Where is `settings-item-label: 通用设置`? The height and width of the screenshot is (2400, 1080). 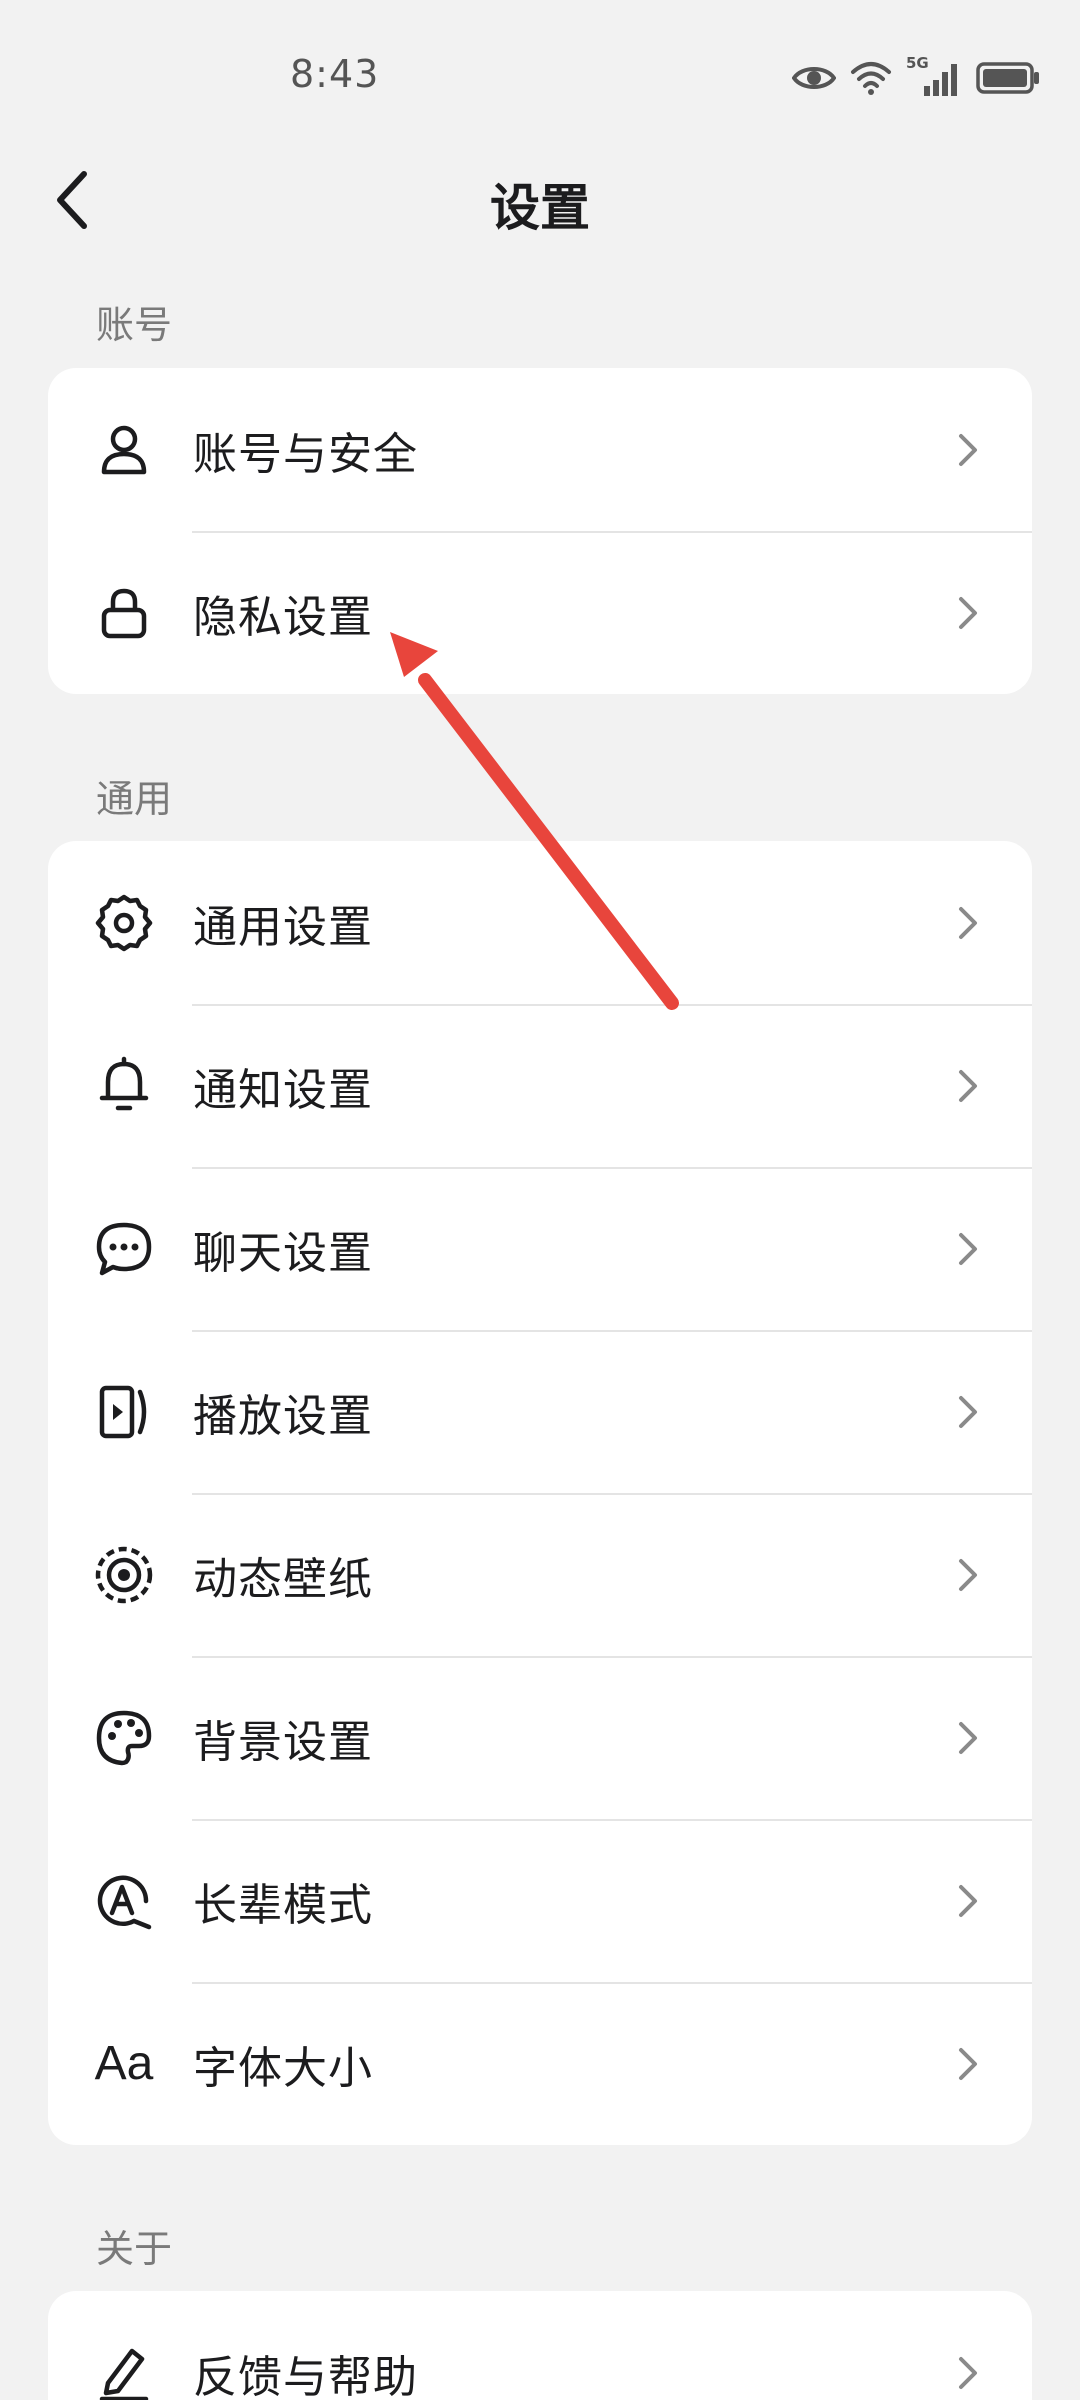
settings-item-label: 通用设置 is located at coordinates (283, 927).